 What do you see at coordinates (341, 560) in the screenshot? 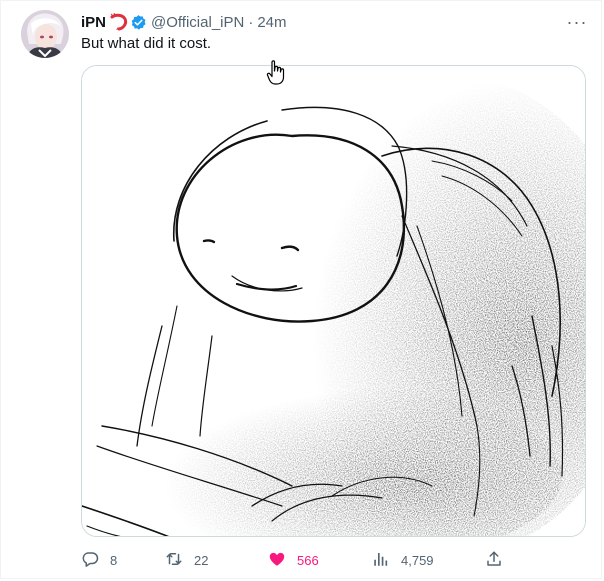
I see `tweet-actions: 8 22 566 4,759` at bounding box center [341, 560].